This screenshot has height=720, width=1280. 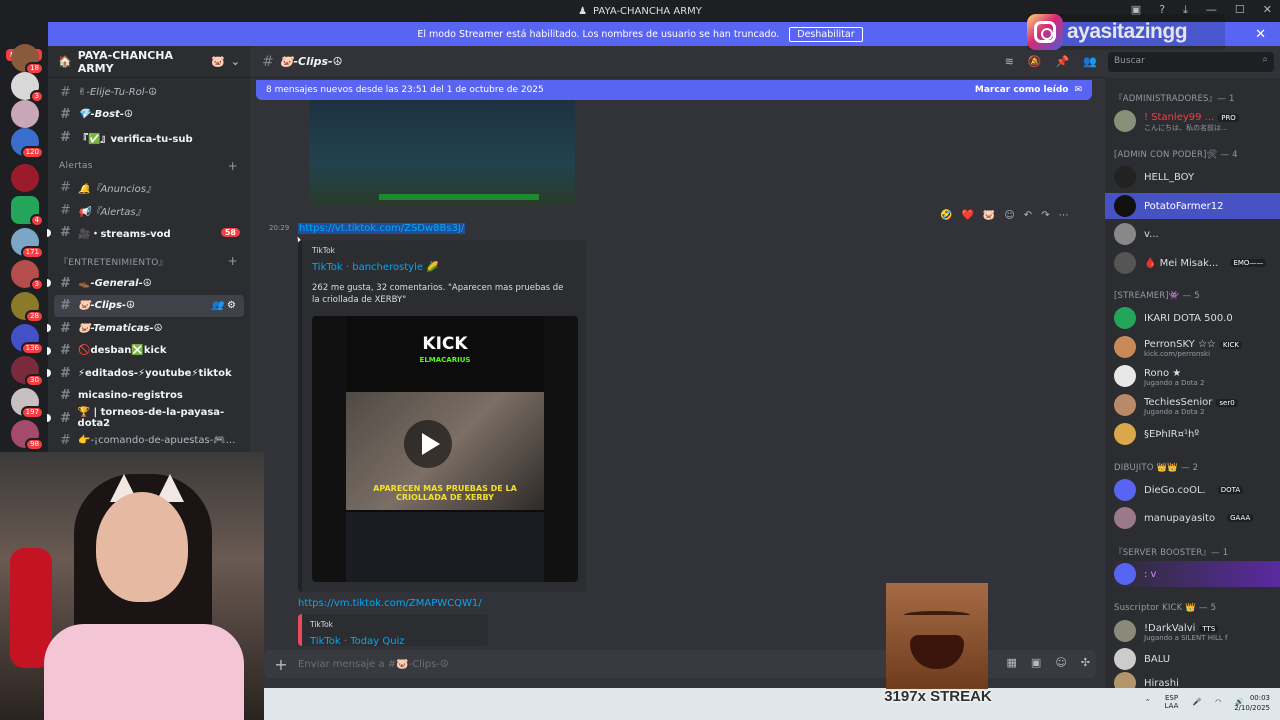 I want to click on server-icon: 98, so click(x=27, y=435).